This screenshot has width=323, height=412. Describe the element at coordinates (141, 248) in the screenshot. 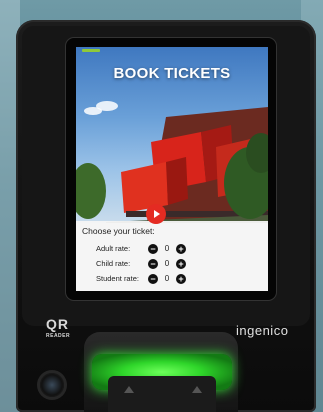

I see `adult-rate-row: Adult rate: − 0 +` at that location.